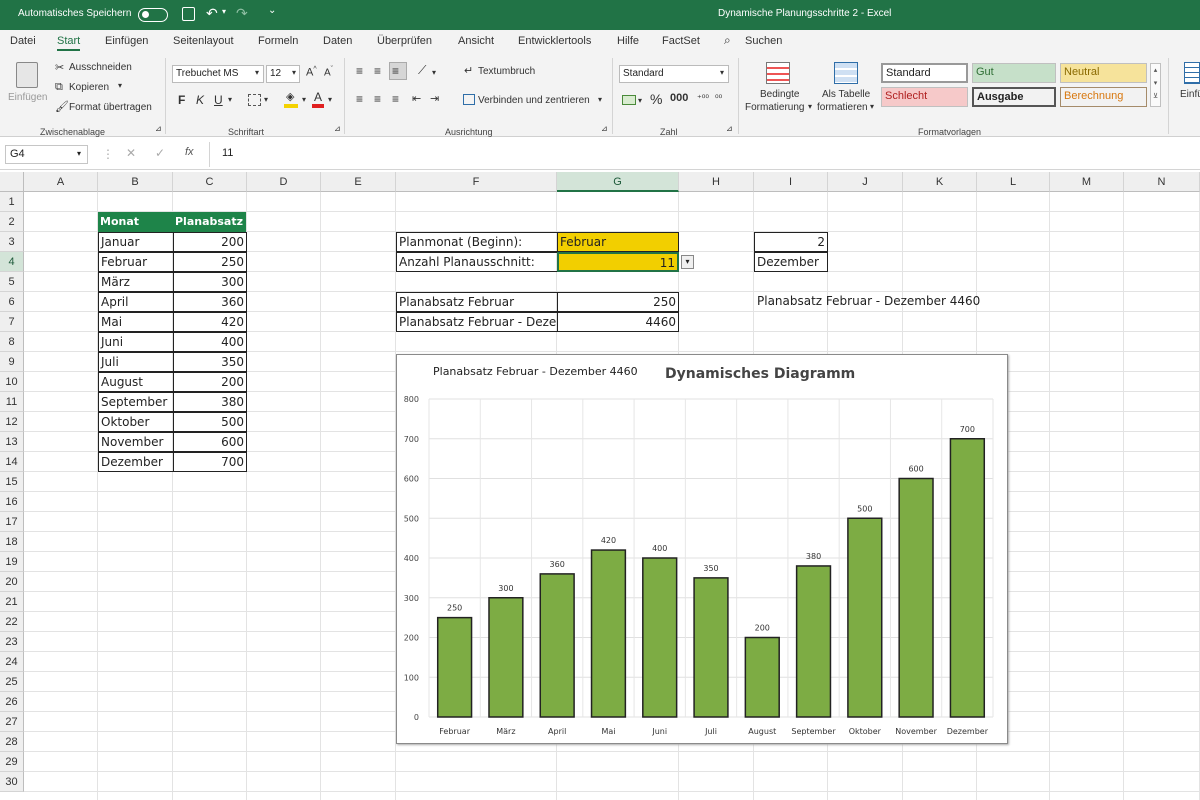  Describe the element at coordinates (12, 762) in the screenshot. I see `row-header-29: 29` at that location.